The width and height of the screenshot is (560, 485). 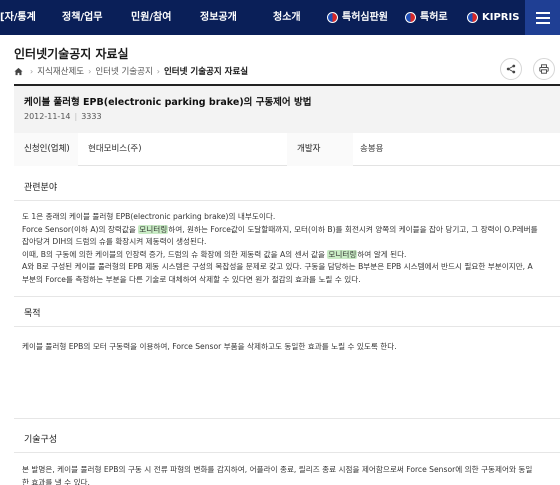 What do you see at coordinates (91, 116) in the screenshot?
I see `article-views: 3333` at bounding box center [91, 116].